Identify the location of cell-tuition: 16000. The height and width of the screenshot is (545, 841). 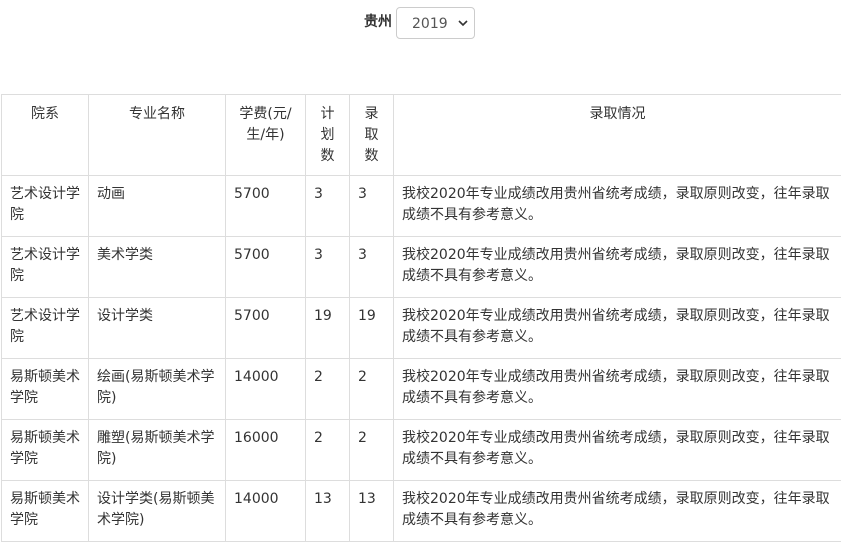
(265, 450).